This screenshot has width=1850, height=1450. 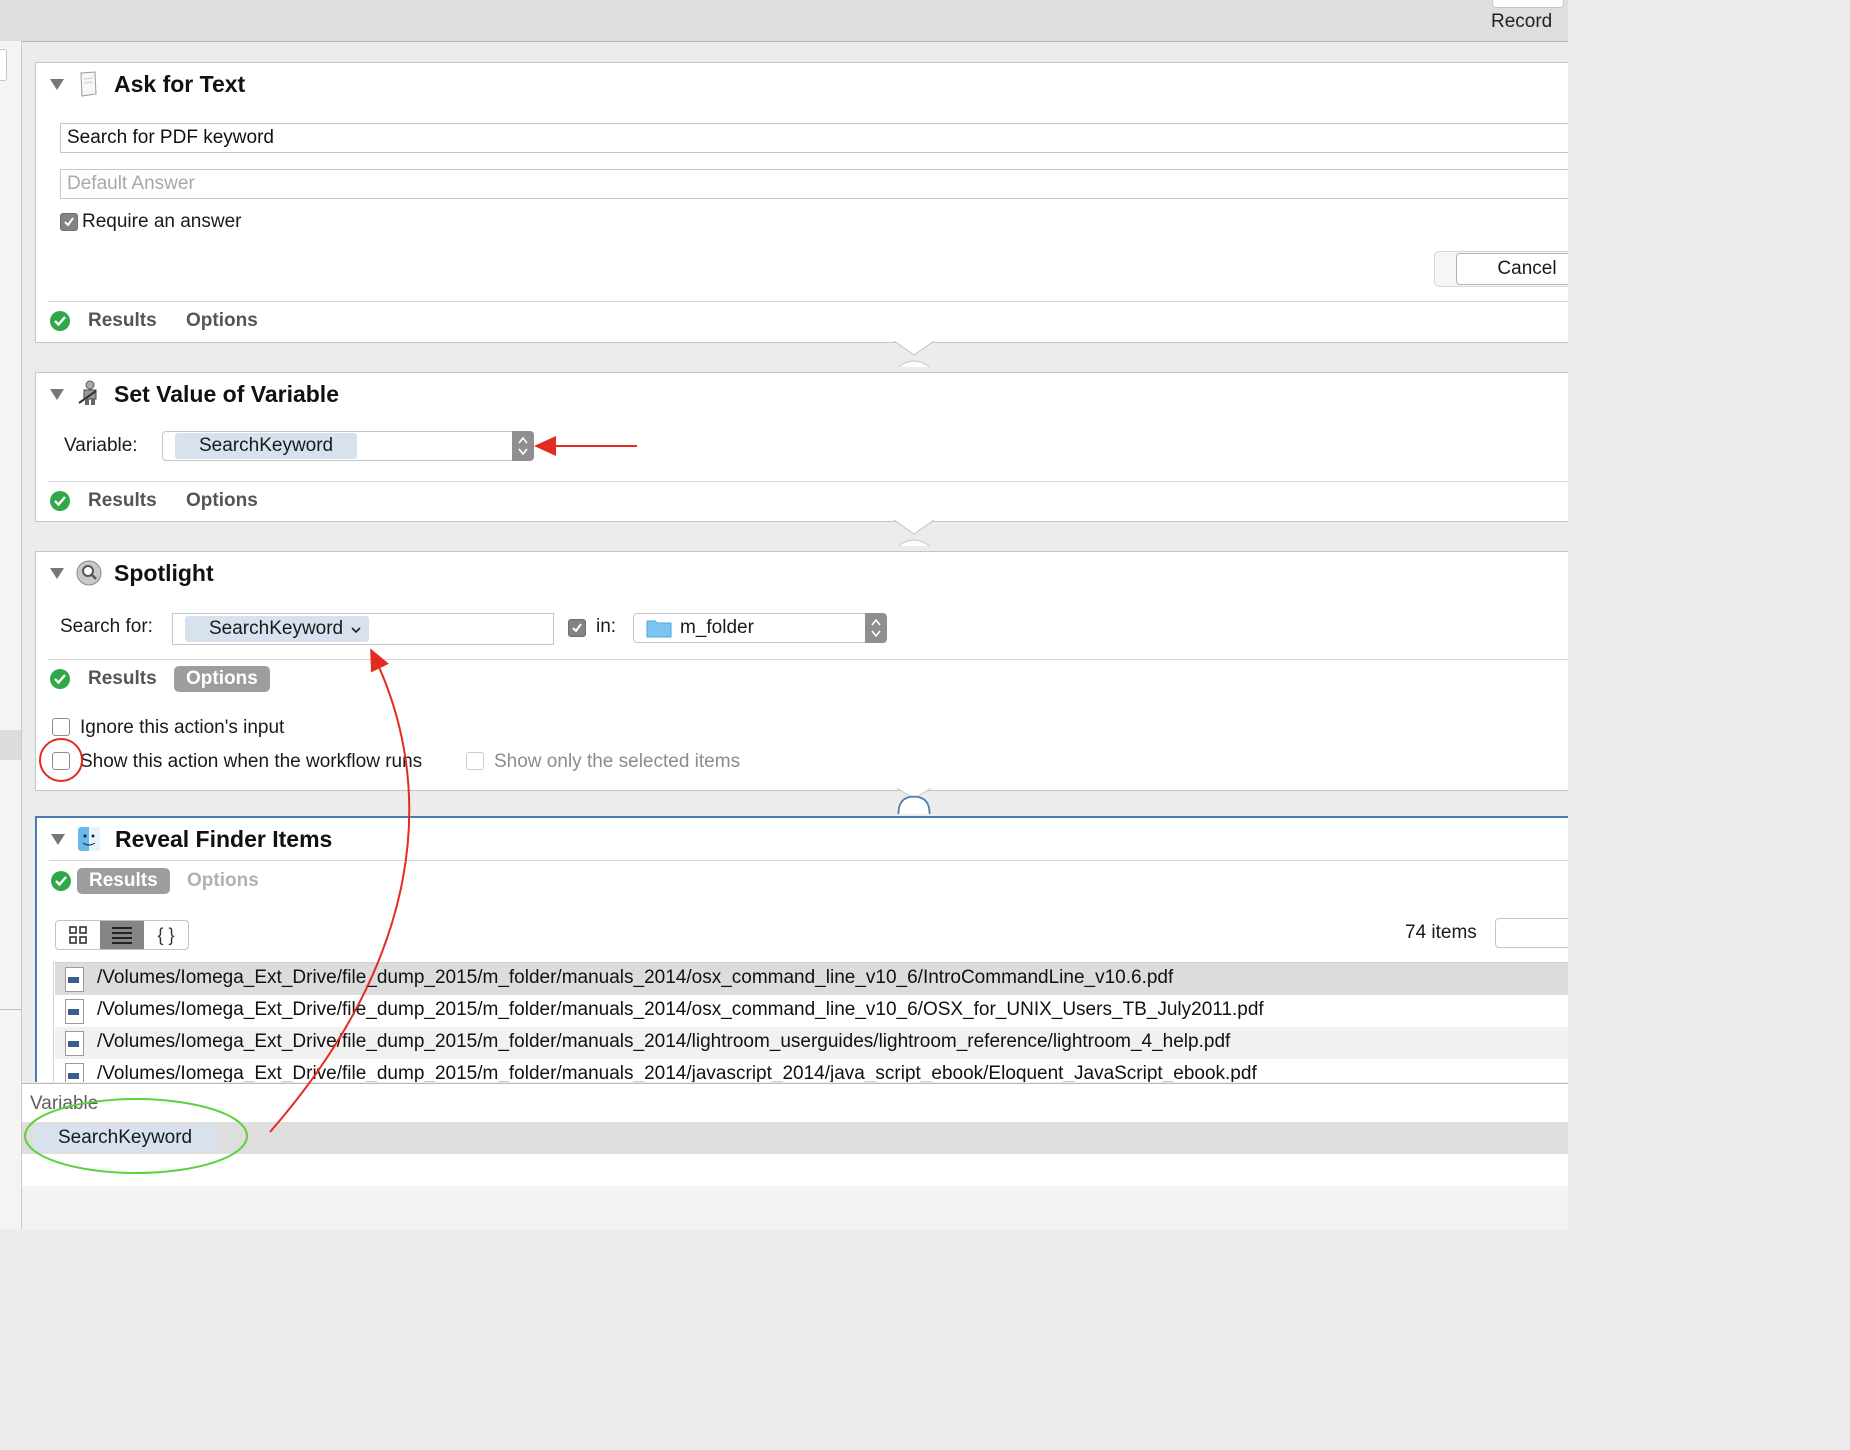 I want to click on question-field: Search for PDF keyword, so click(x=814, y=138).